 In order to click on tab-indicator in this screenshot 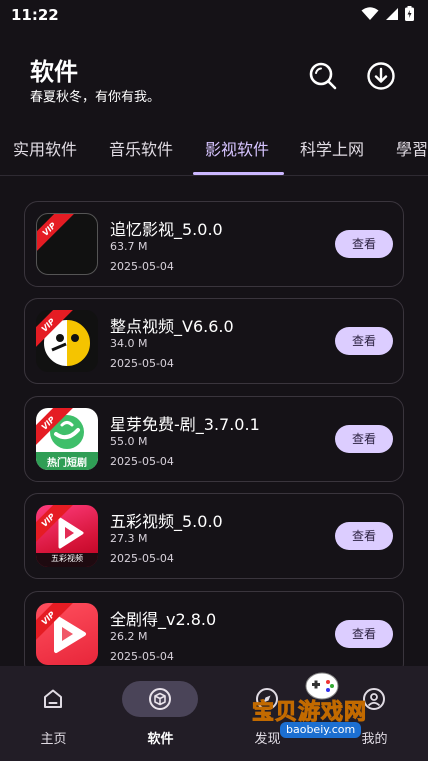, I will do `click(238, 173)`.